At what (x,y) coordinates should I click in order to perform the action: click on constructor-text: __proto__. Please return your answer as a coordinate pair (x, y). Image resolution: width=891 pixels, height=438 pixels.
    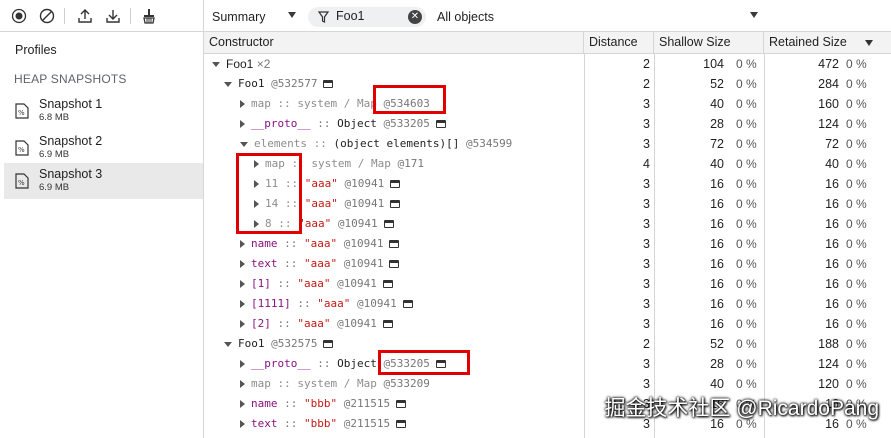
    Looking at the image, I should click on (281, 363).